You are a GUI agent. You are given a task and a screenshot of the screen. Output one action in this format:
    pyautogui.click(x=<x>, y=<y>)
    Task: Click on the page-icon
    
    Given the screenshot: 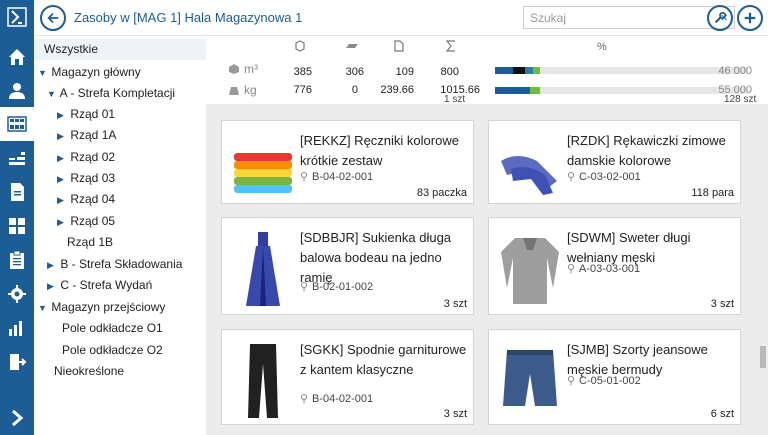 What is the action you would take?
    pyautogui.click(x=399, y=46)
    